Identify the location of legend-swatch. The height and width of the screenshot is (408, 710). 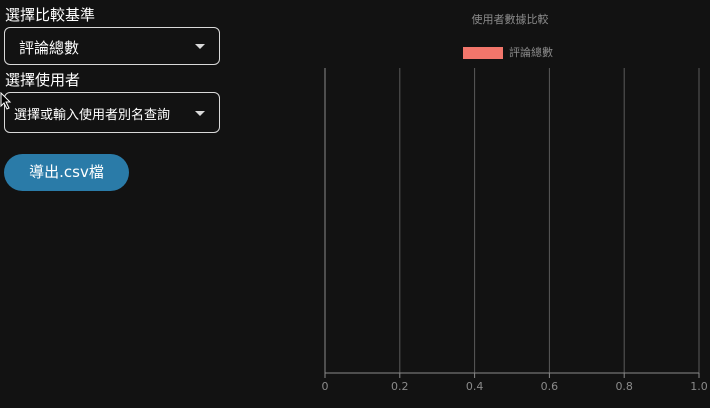
(483, 53).